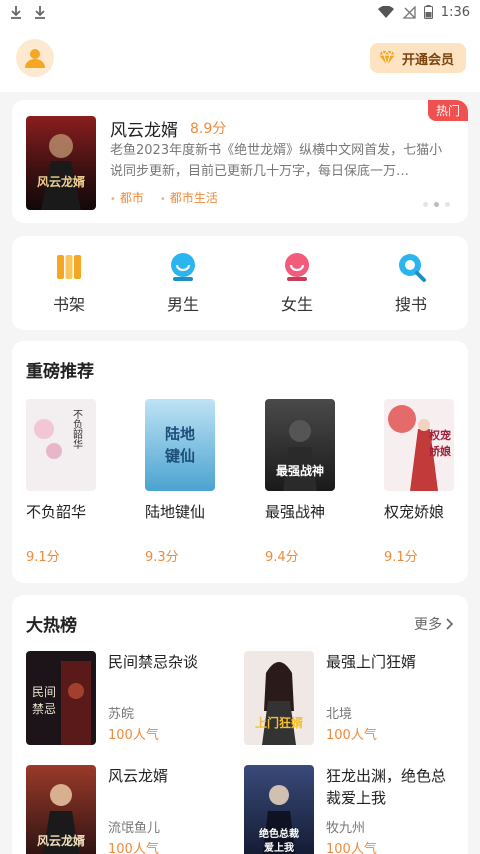 Image resolution: width=480 pixels, height=854 pixels. I want to click on cover-title: 陆地, so click(180, 434).